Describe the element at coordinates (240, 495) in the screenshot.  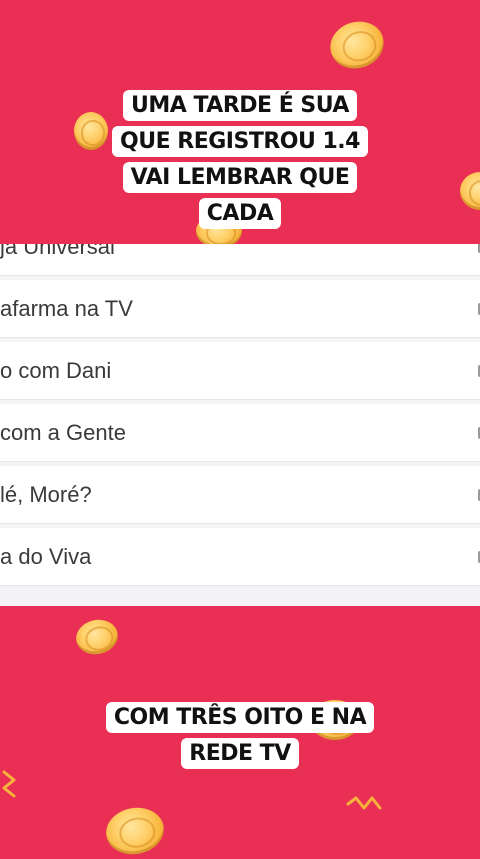
I see `list-item: lé, Moré?` at that location.